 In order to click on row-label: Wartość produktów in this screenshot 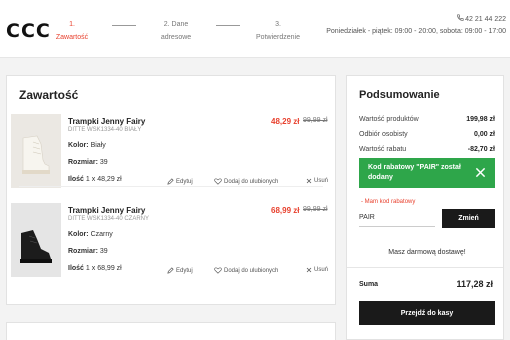, I will do `click(389, 119)`.